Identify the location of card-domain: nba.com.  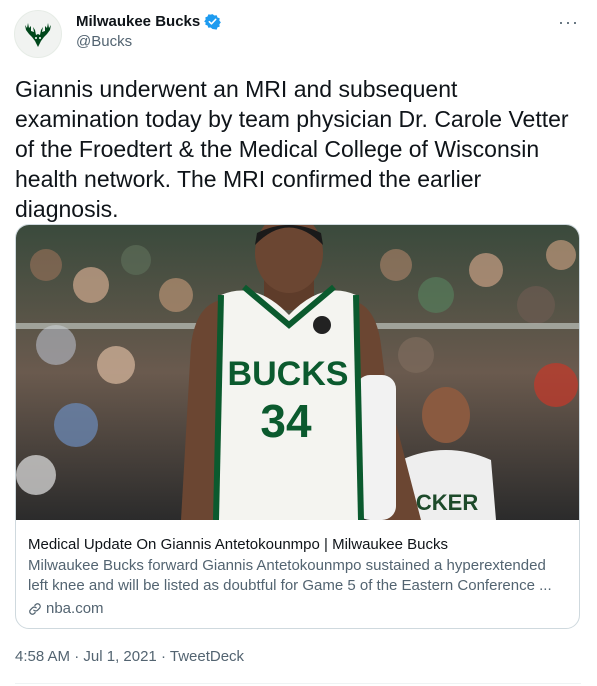
(298, 608).